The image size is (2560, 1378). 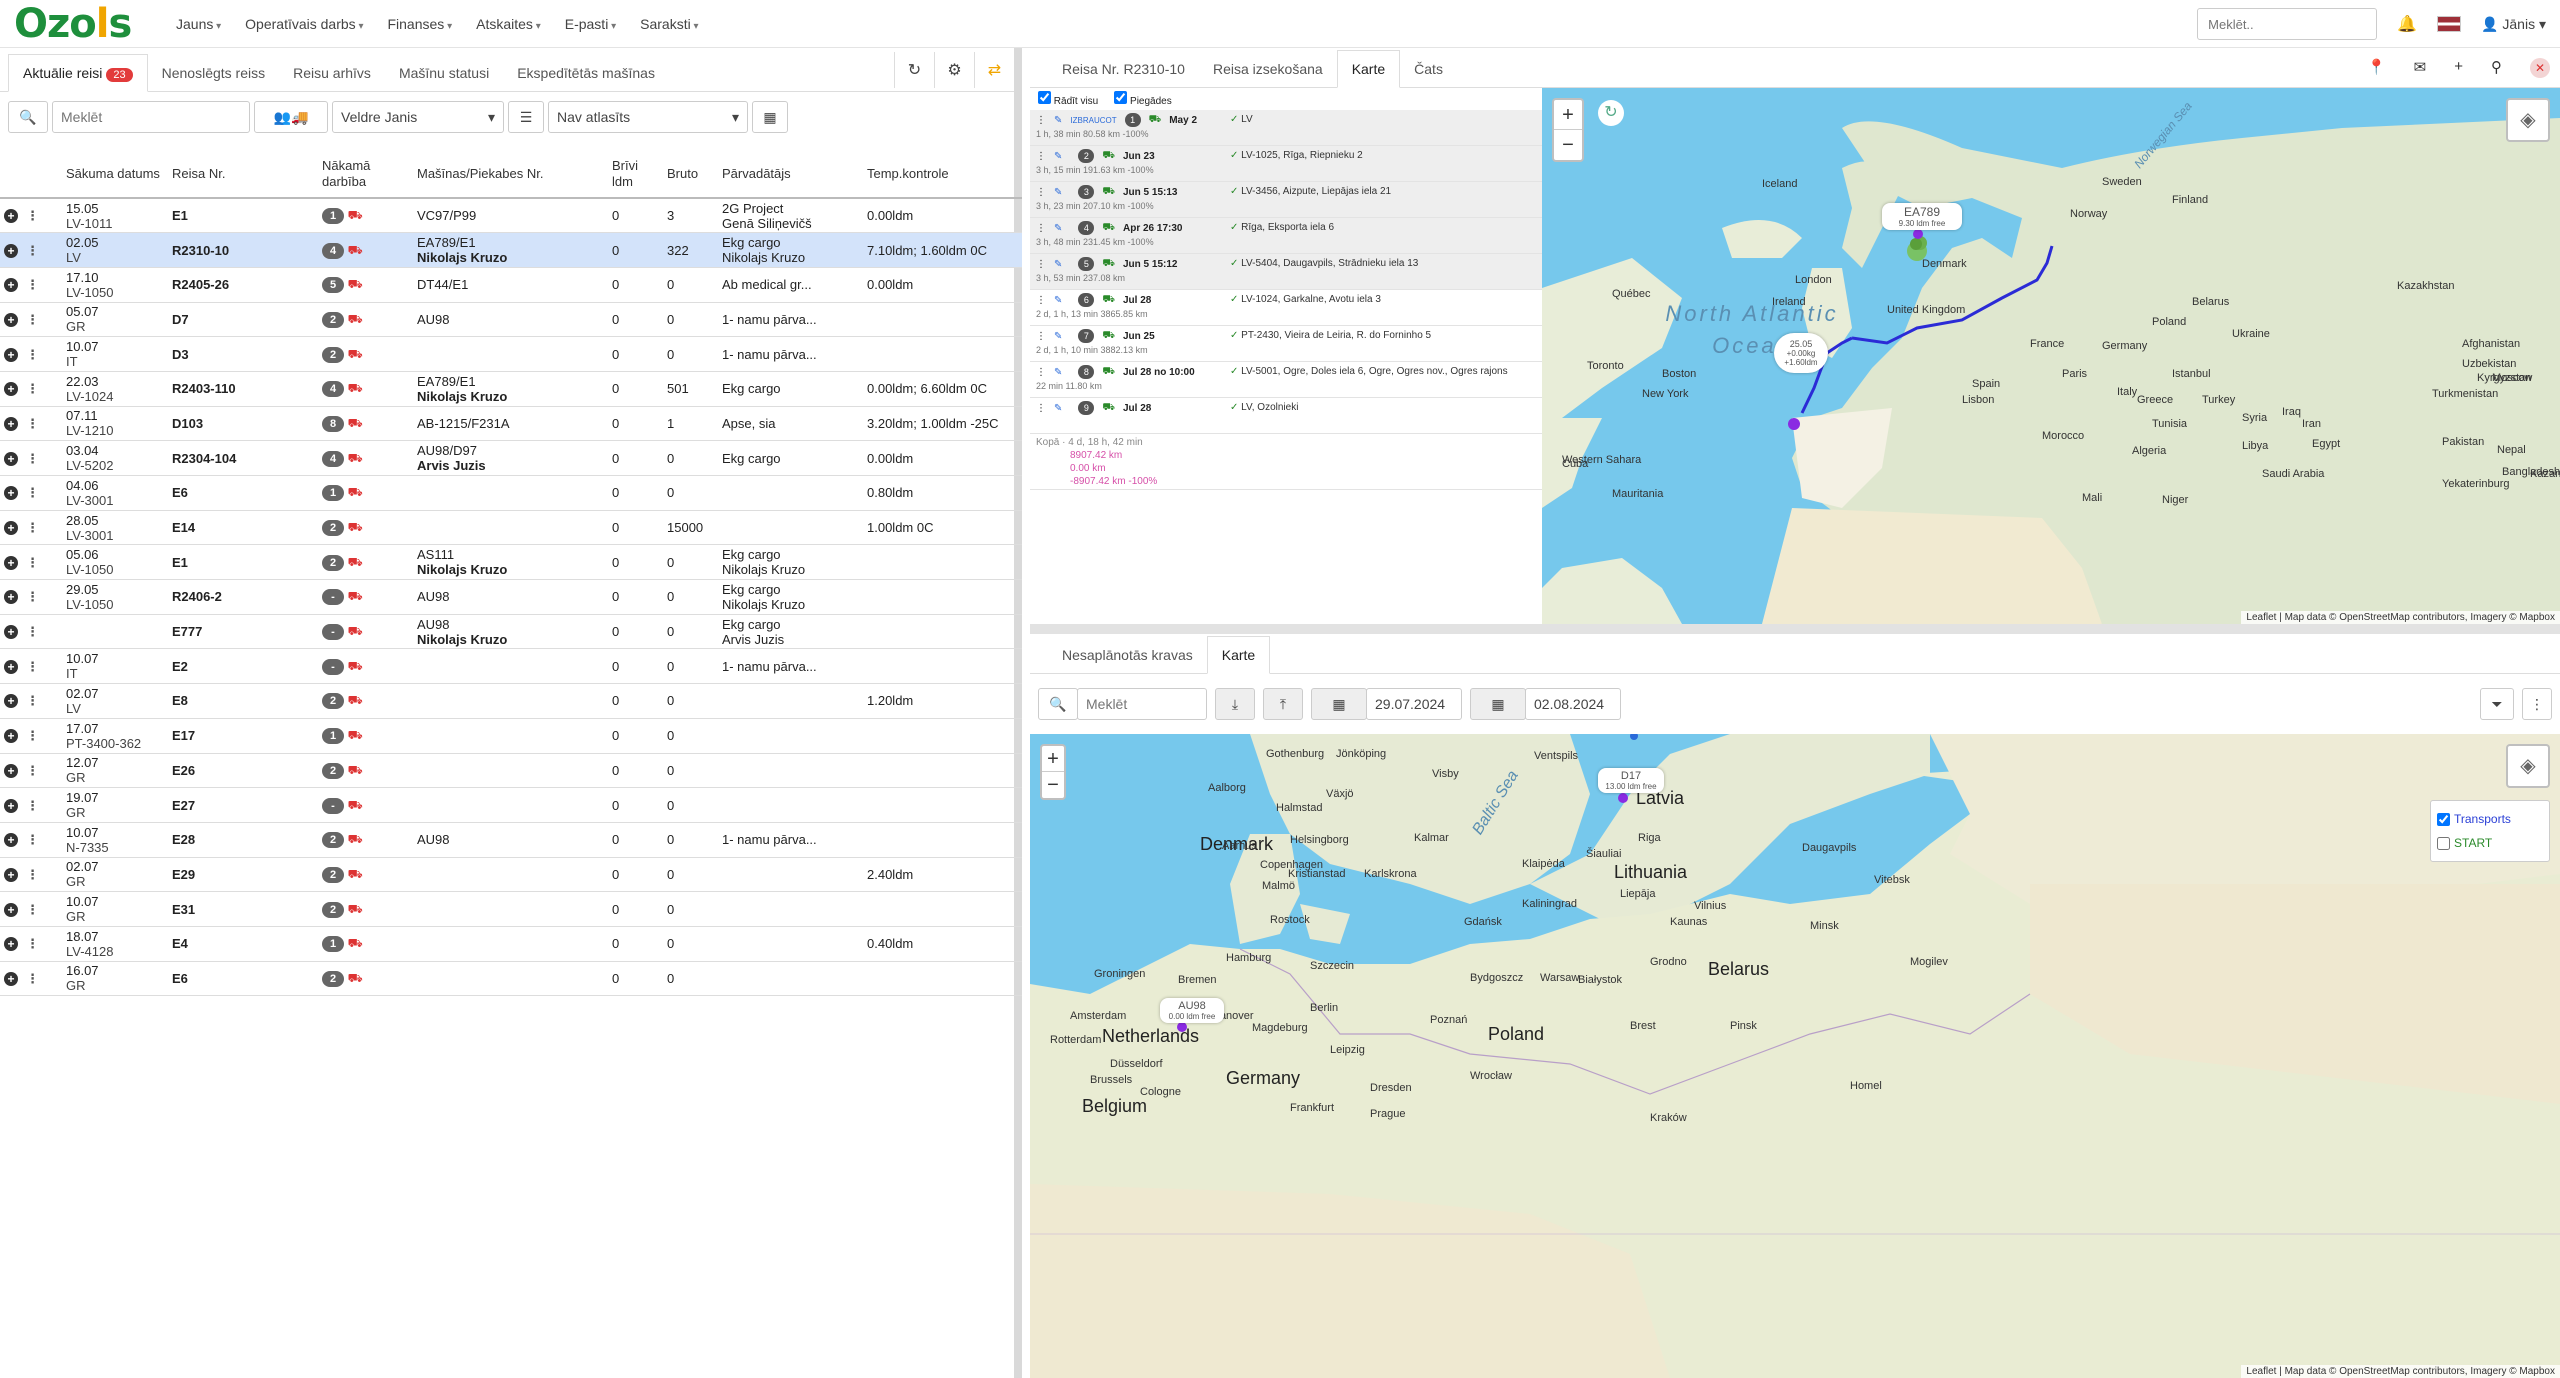 What do you see at coordinates (183, 909) in the screenshot?
I see `trip-number: E31` at bounding box center [183, 909].